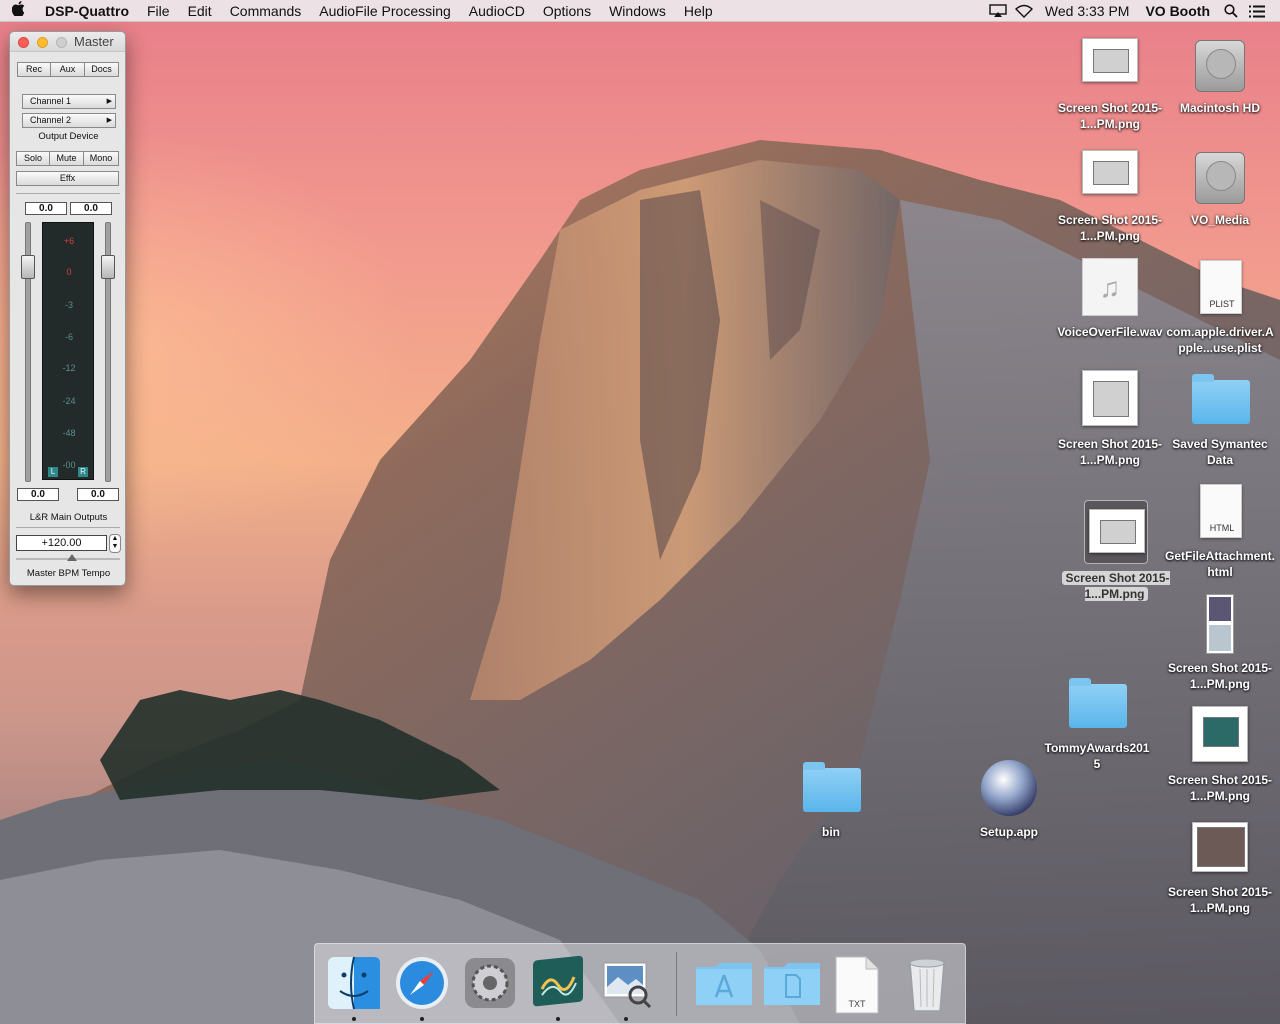 This screenshot has width=1280, height=1024. What do you see at coordinates (385, 11) in the screenshot?
I see `menu-audiofile-processing: AudioFile Processing` at bounding box center [385, 11].